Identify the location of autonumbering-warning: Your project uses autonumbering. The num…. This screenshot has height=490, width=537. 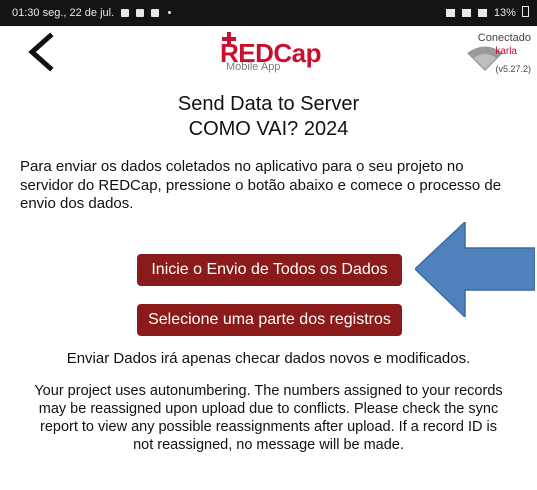
(268, 418).